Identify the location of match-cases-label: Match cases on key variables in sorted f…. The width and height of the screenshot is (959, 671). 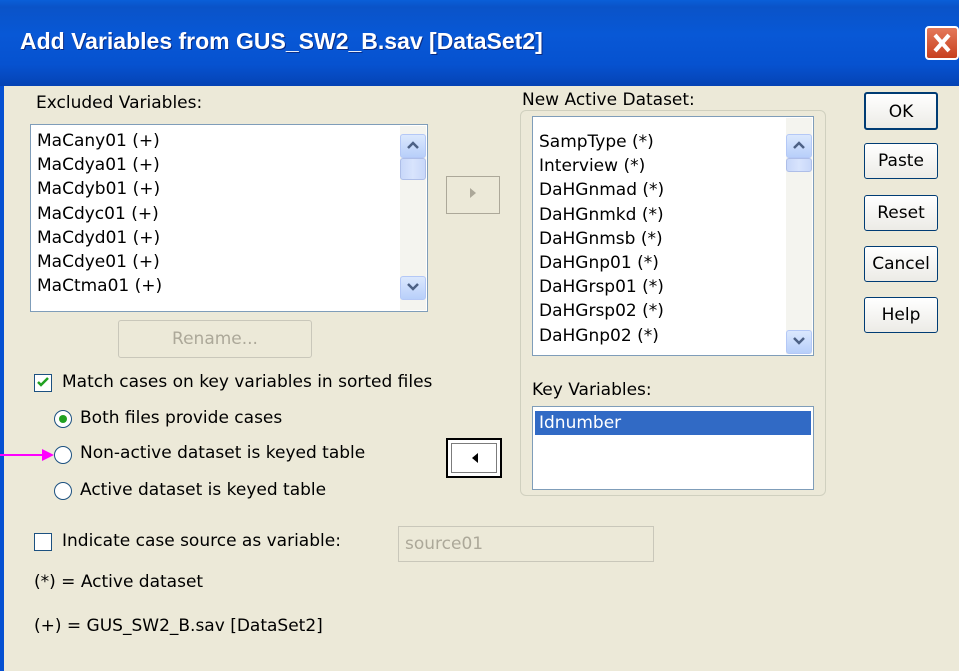
(247, 382).